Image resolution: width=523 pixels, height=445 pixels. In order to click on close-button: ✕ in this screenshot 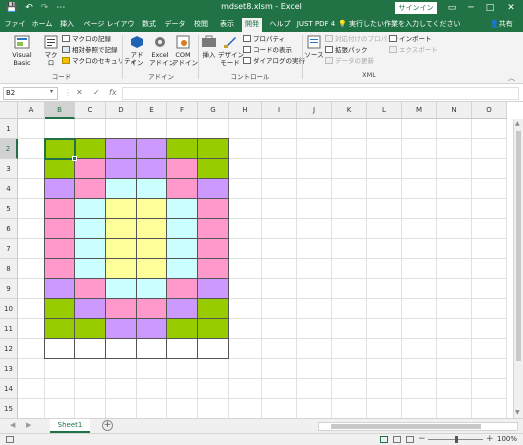, I will do `click(511, 8)`.